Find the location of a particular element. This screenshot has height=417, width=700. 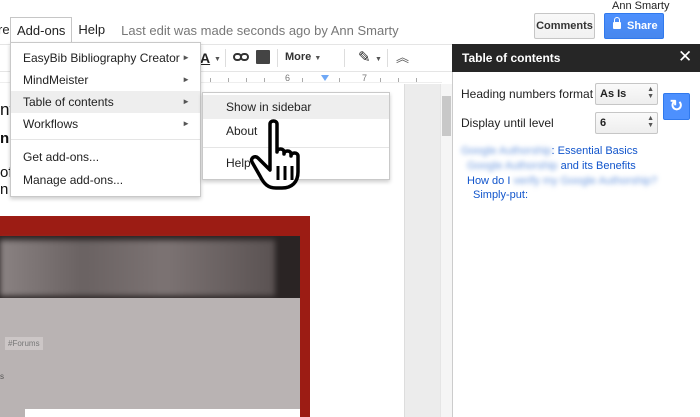

refresh-icon: ↻ is located at coordinates (676, 106).